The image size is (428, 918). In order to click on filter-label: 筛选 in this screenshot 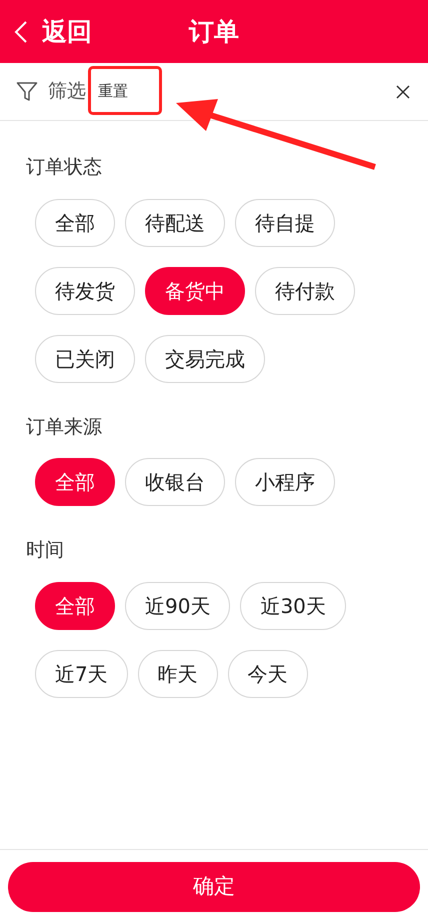, I will do `click(67, 91)`.